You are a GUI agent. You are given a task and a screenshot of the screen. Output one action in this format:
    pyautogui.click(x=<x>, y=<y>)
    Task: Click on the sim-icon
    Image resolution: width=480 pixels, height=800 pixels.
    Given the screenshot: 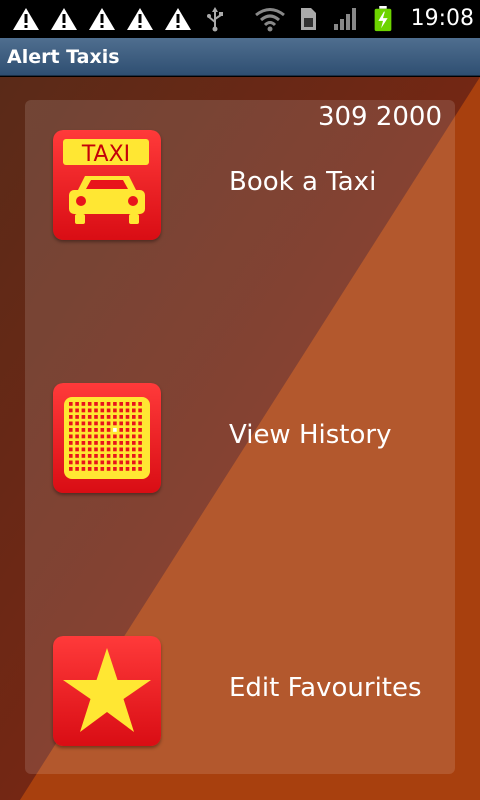 What is the action you would take?
    pyautogui.click(x=308, y=19)
    